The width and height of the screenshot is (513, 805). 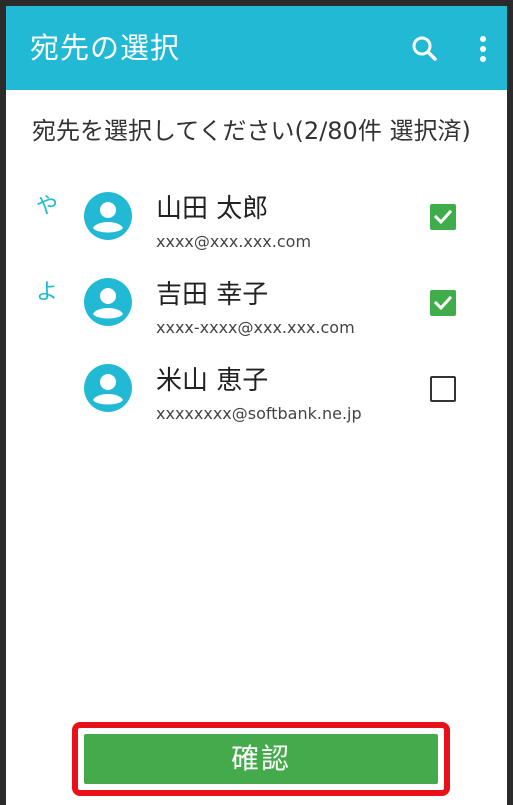 What do you see at coordinates (261, 759) in the screenshot?
I see `confirm-button: 確認` at bounding box center [261, 759].